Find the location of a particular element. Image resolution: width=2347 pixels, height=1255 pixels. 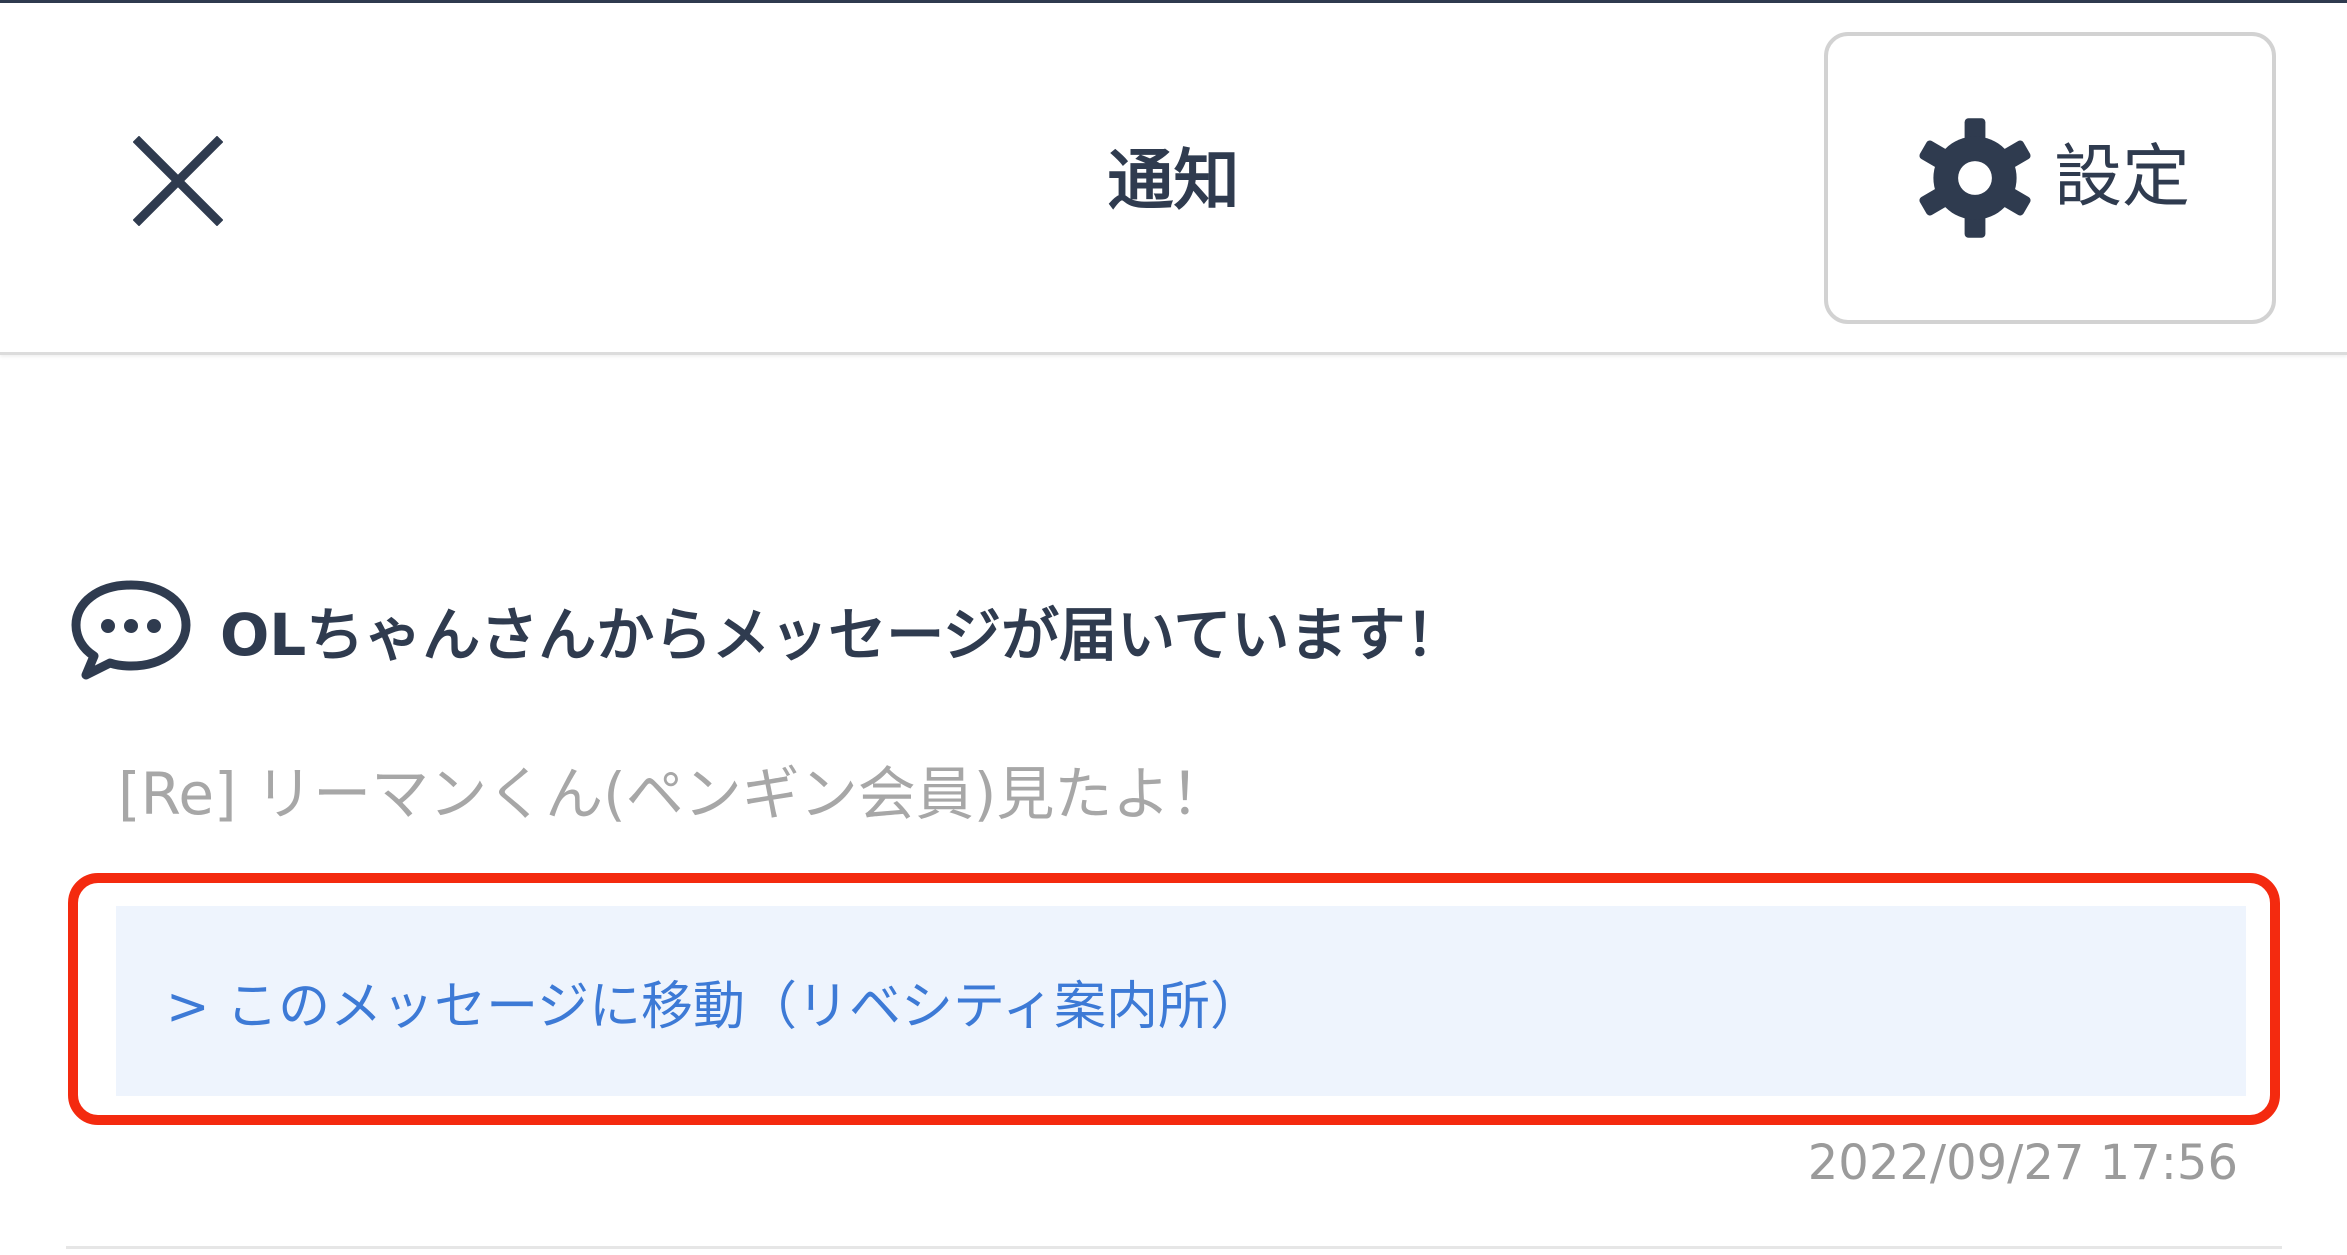

notification-body: [Re] リーマンくん(ペンギン会員)見たよ！ is located at coordinates (673, 794).